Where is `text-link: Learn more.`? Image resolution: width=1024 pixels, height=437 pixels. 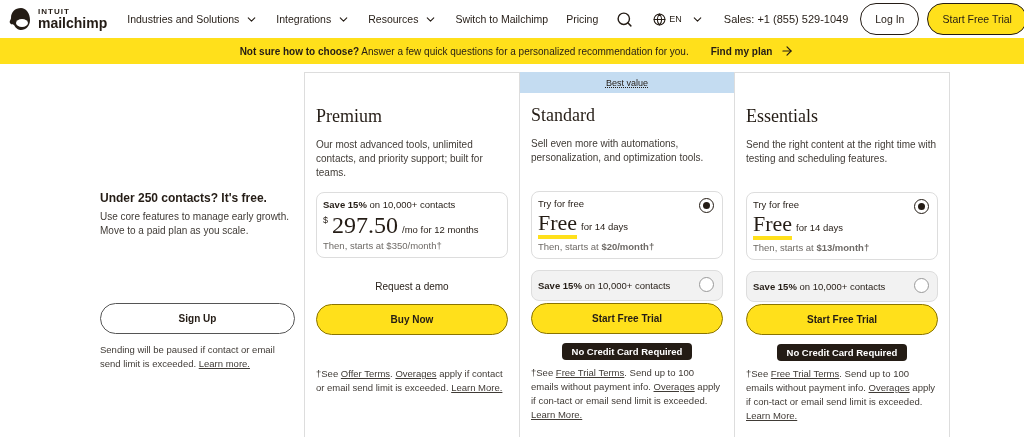 text-link: Learn more. is located at coordinates (224, 363).